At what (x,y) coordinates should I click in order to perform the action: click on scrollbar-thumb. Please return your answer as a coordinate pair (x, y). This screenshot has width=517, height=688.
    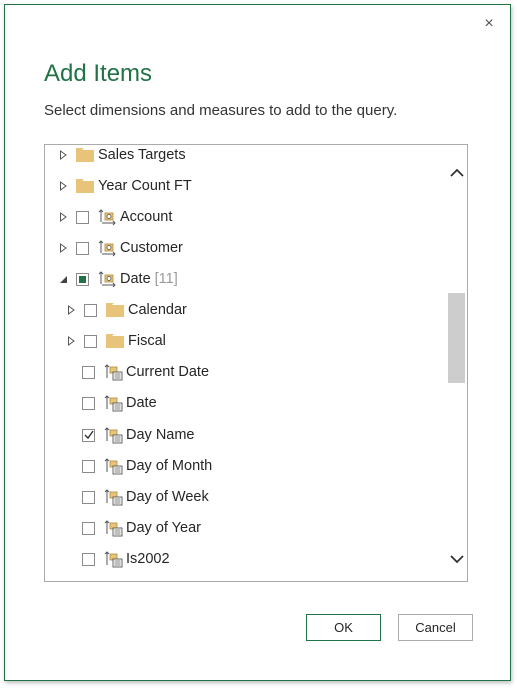
    Looking at the image, I should click on (456, 338).